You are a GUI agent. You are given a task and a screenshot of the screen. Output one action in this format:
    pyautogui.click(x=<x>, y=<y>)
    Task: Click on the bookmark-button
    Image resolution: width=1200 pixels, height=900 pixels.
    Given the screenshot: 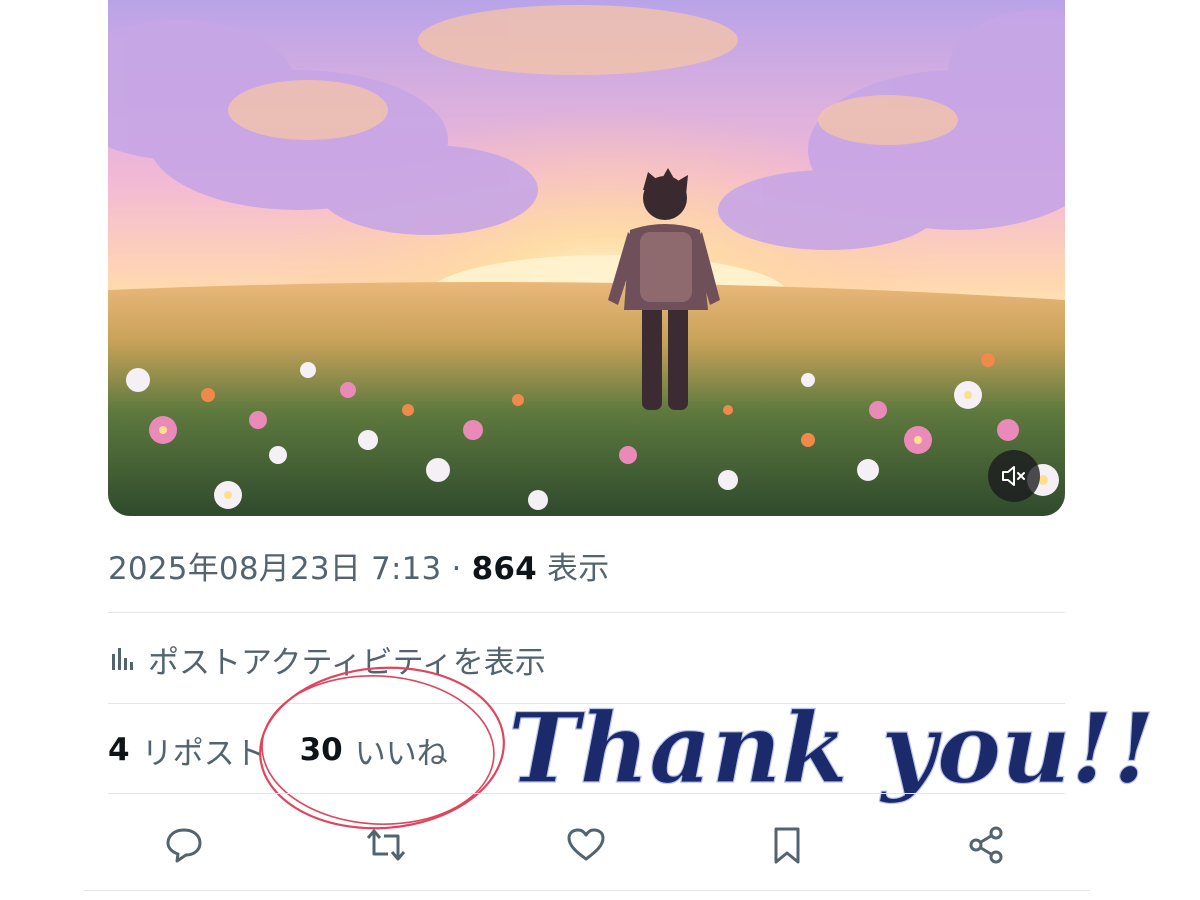 What is the action you would take?
    pyautogui.click(x=787, y=845)
    